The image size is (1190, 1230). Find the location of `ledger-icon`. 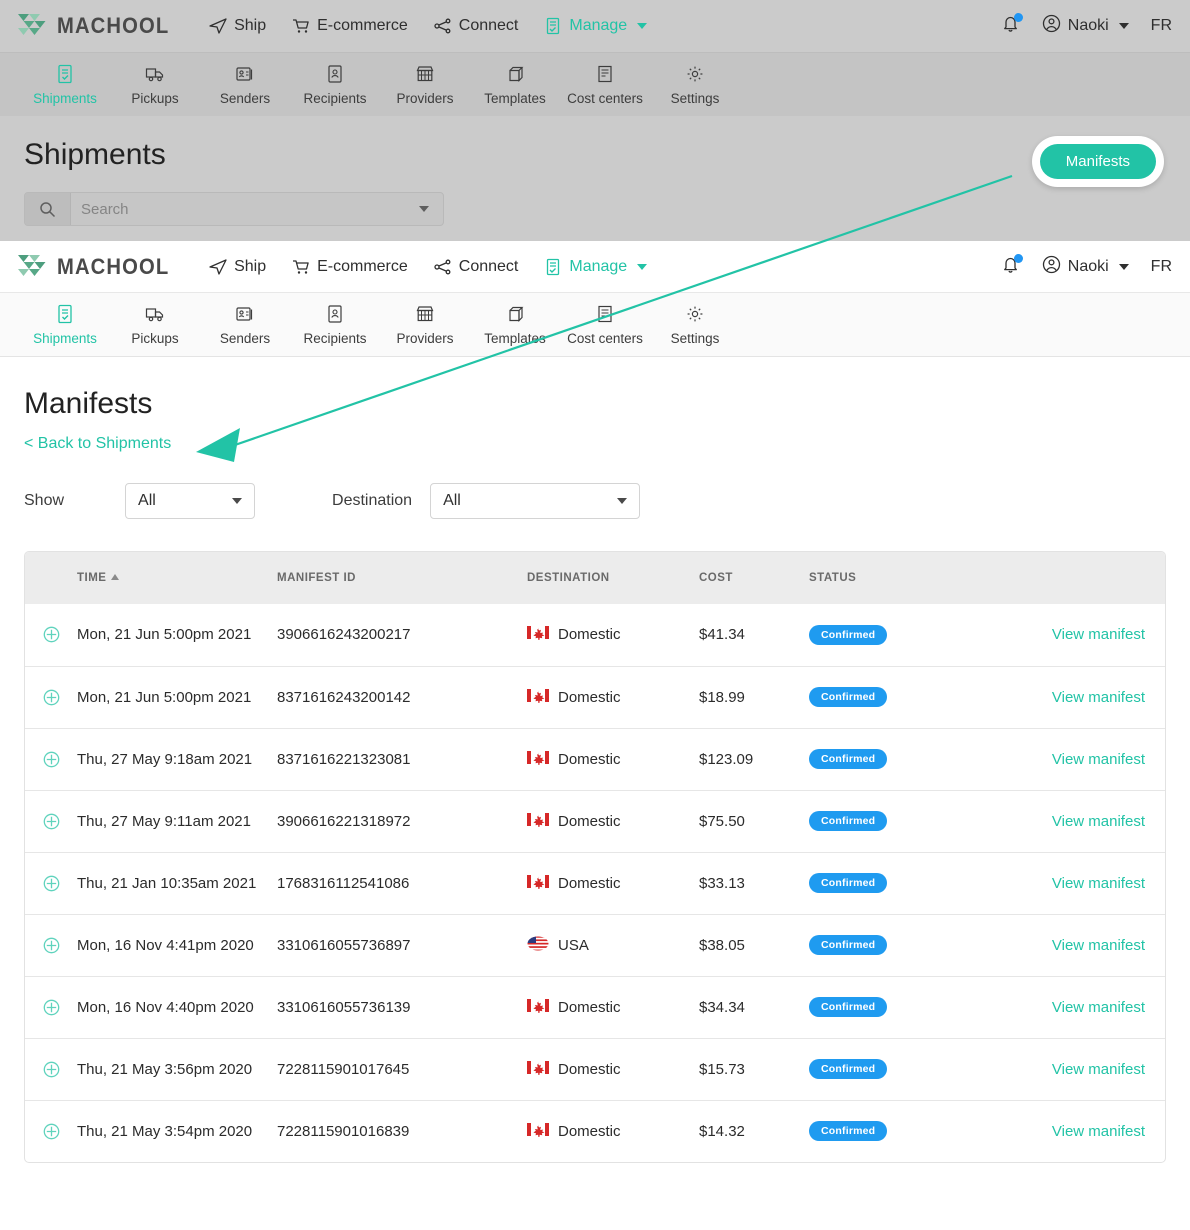

ledger-icon is located at coordinates (605, 315).